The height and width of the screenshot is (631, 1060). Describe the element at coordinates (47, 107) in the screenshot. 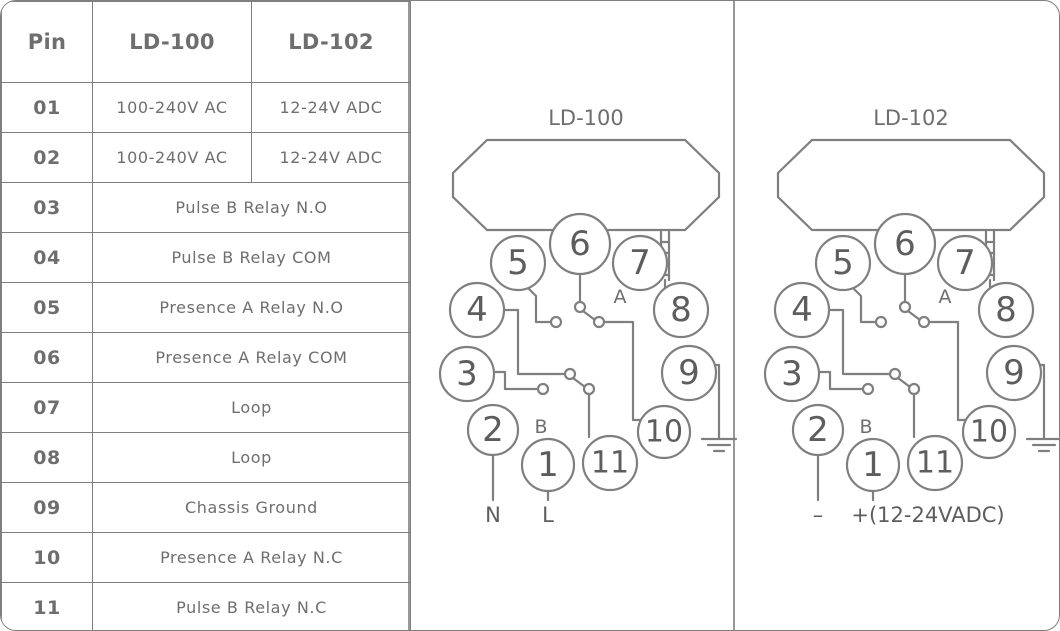

I see `cell-pin: 01` at that location.